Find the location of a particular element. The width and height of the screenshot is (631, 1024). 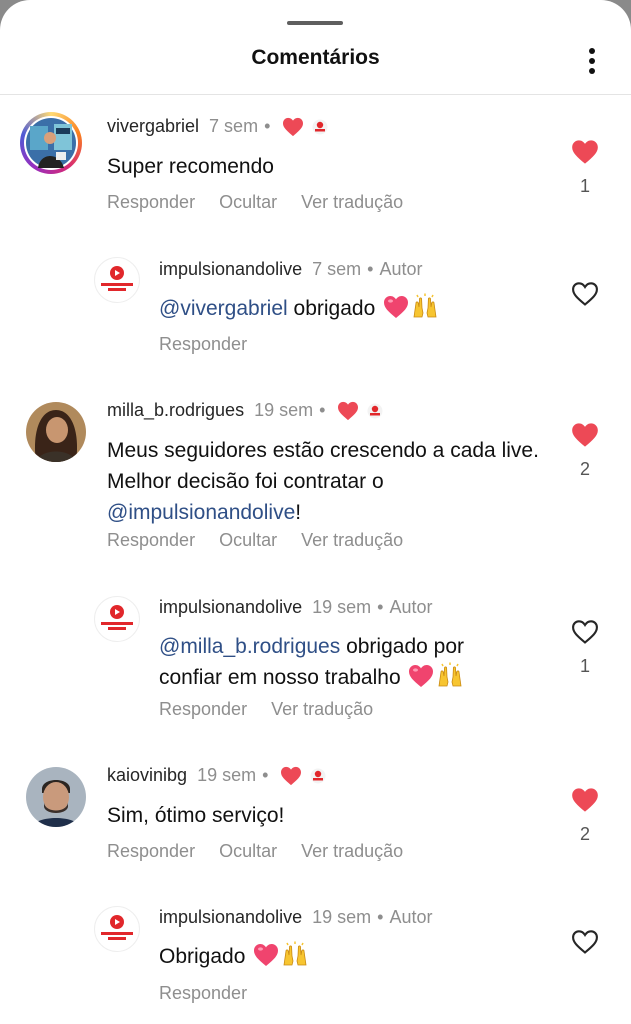

comment-text: Super recomendo is located at coordinates (190, 166).